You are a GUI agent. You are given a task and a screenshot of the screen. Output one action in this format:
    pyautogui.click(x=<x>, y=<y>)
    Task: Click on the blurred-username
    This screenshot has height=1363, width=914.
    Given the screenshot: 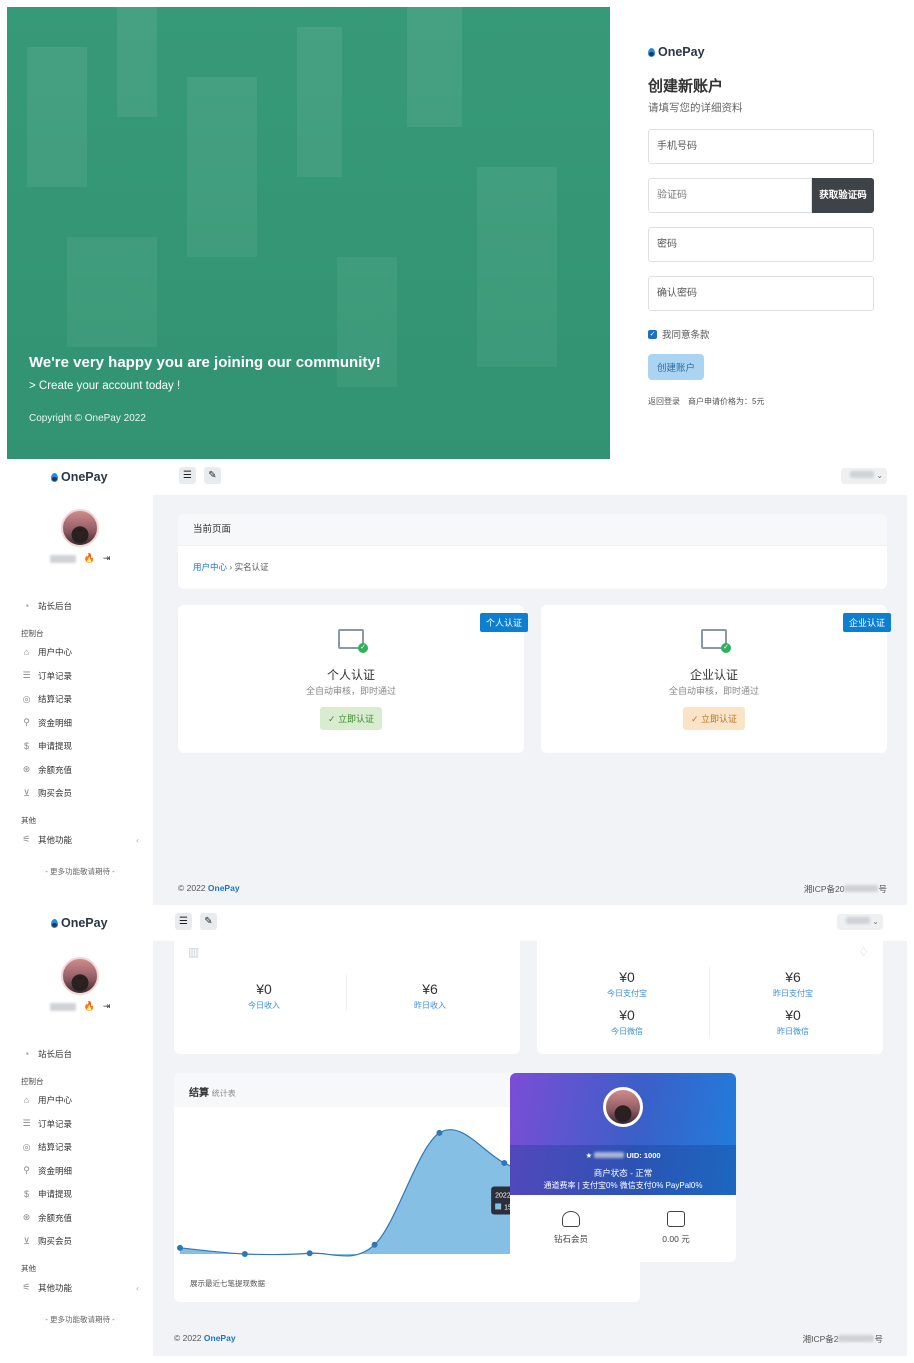 What is the action you would take?
    pyautogui.click(x=858, y=920)
    